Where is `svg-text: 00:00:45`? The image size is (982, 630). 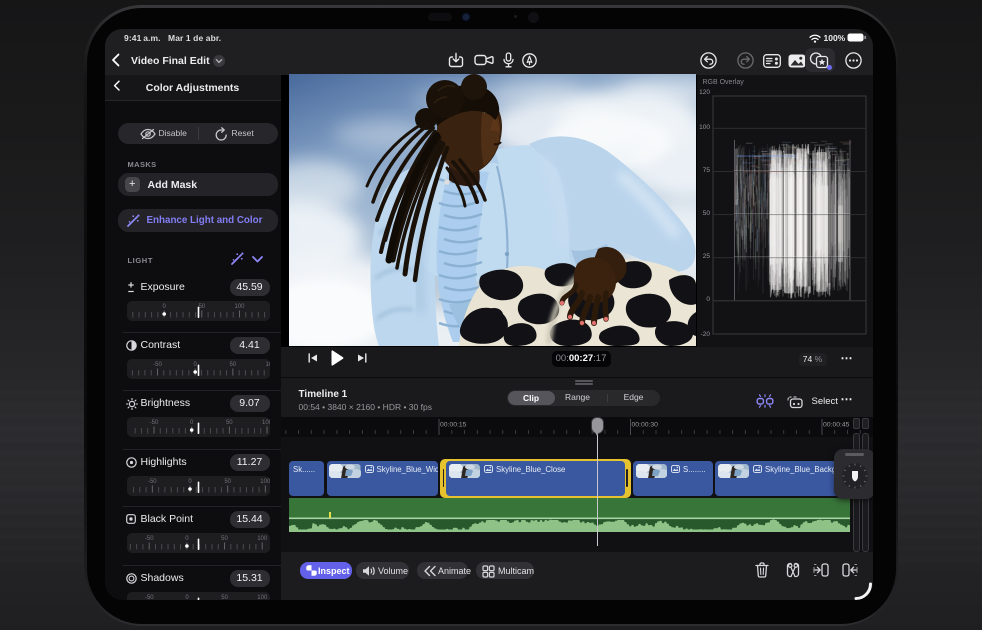
svg-text: 00:00:45 is located at coordinates (836, 424).